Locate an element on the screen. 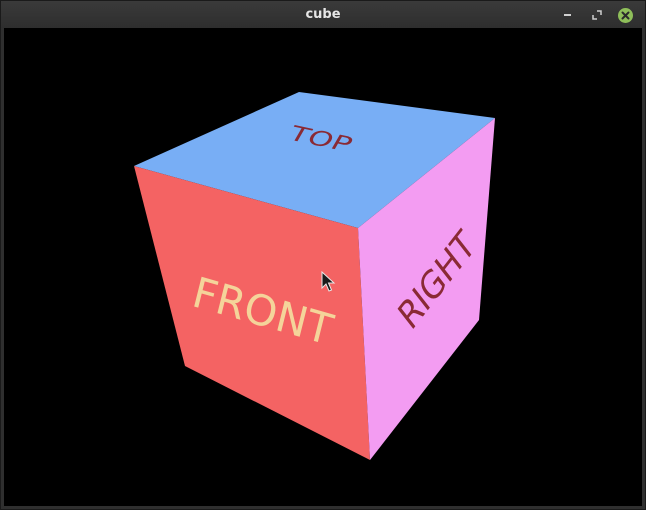 Image resolution: width=646 pixels, height=510 pixels. close-button is located at coordinates (625, 15).